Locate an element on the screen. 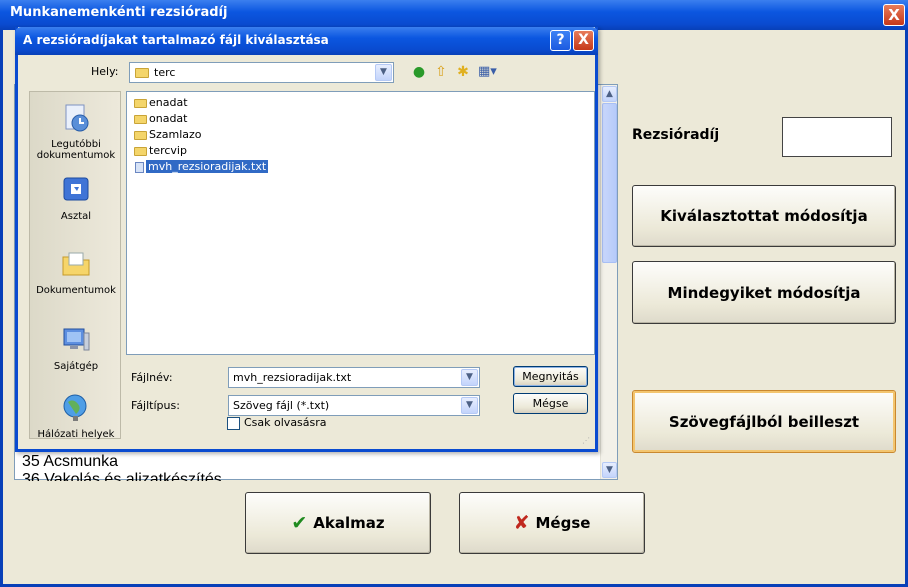 This screenshot has height=587, width=908. help-button: ? is located at coordinates (560, 40).